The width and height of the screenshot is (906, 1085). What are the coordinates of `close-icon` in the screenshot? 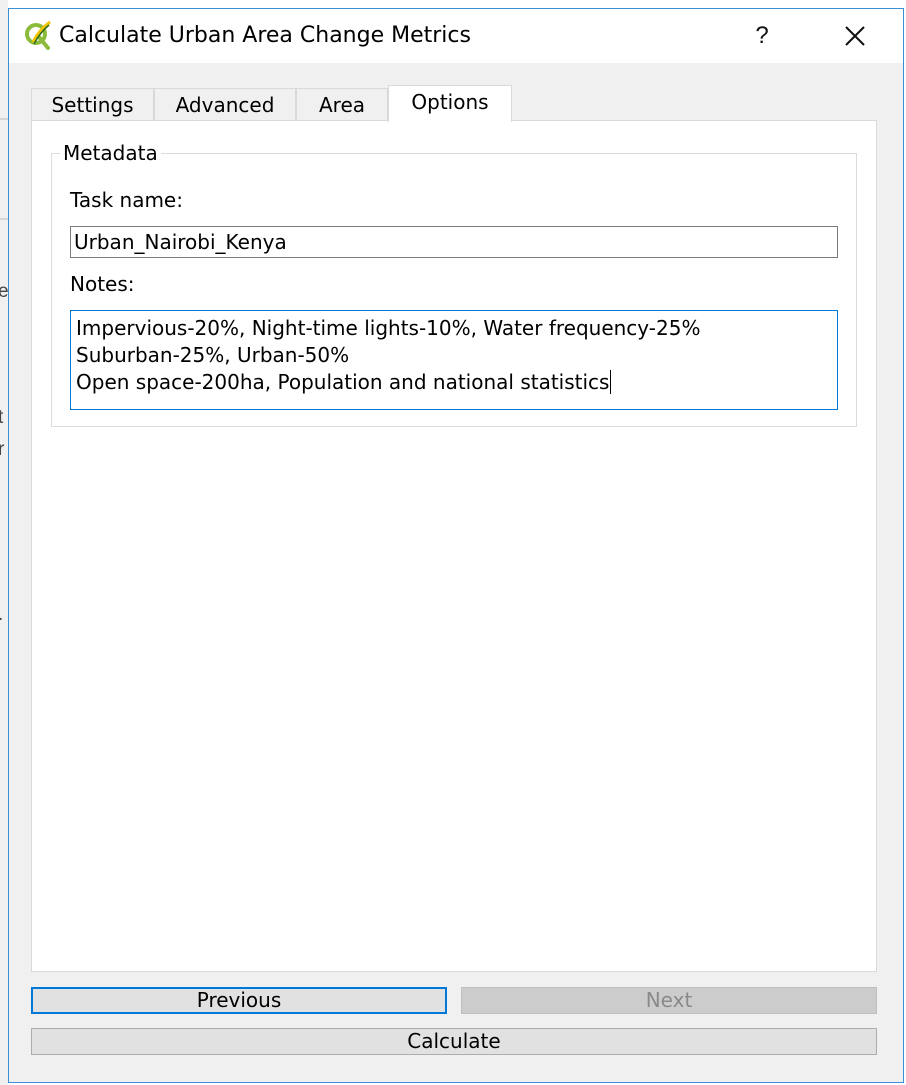 It's located at (855, 36).